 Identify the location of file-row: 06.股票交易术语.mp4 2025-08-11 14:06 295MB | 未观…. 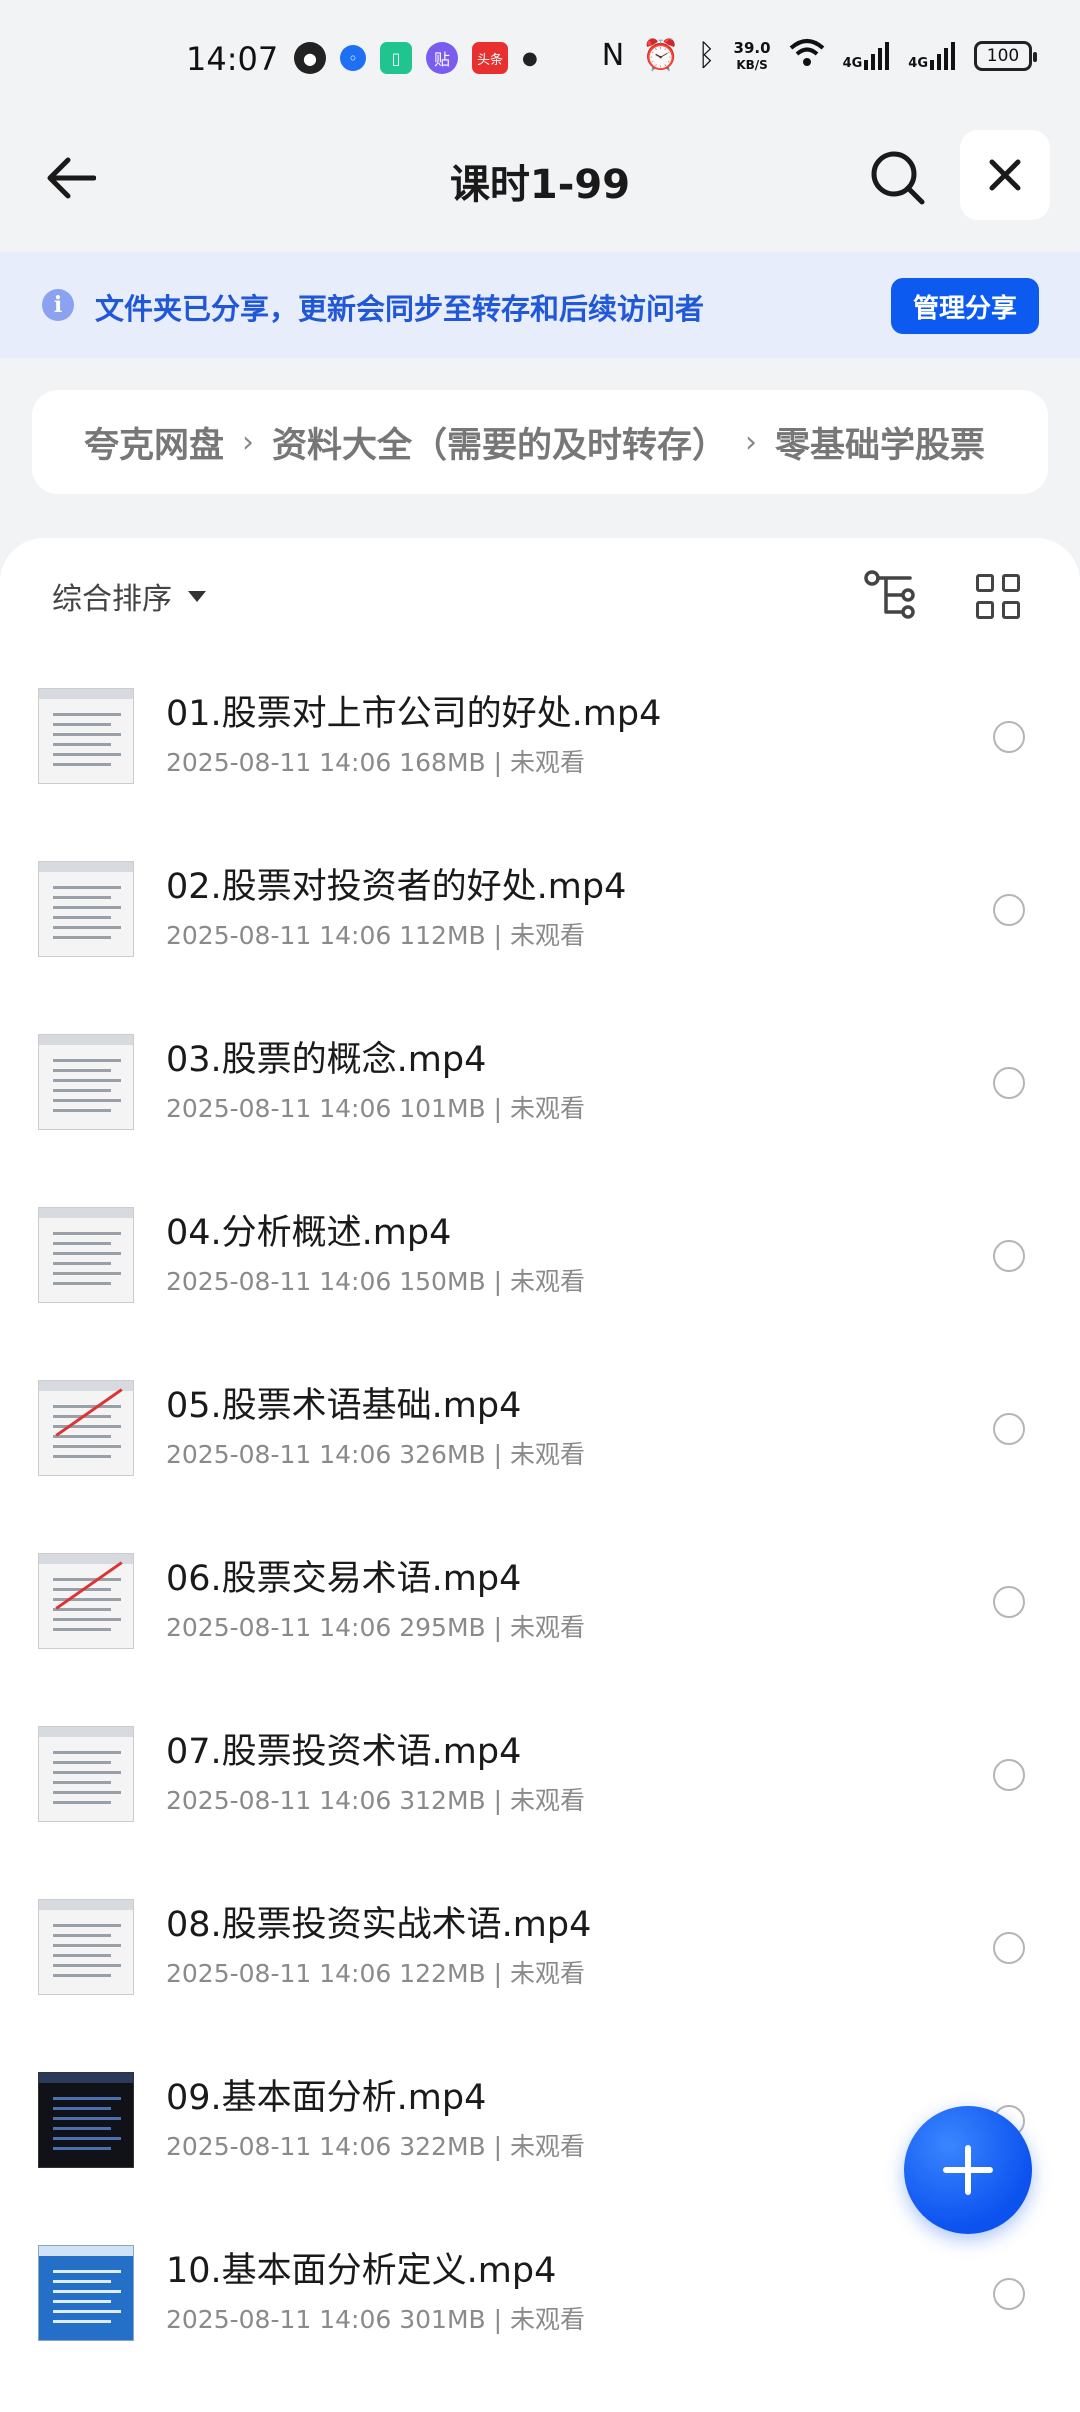
(540, 1604).